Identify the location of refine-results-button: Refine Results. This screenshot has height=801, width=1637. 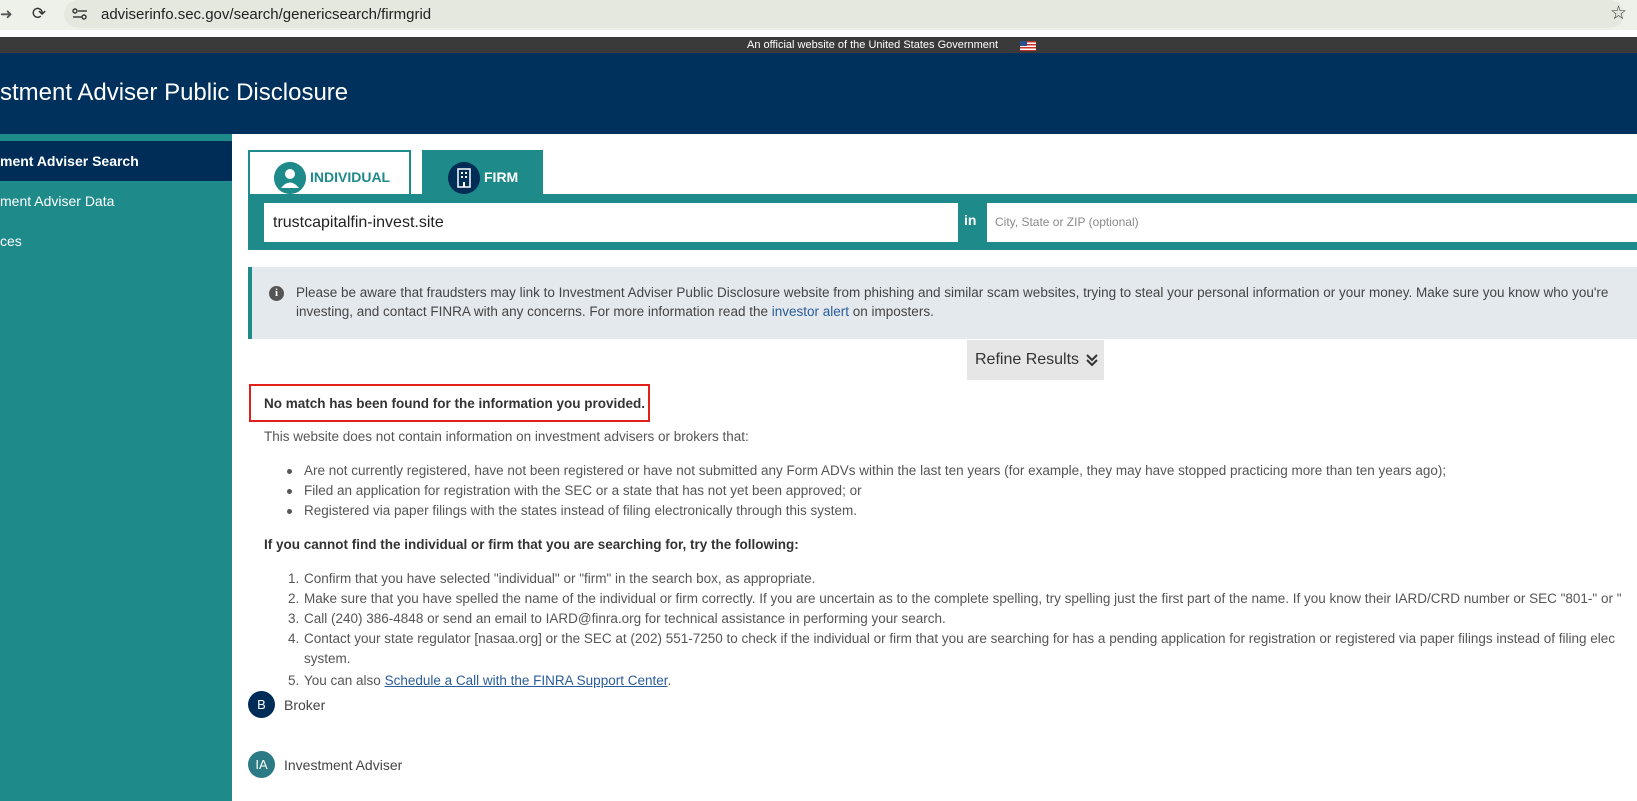
(1035, 360).